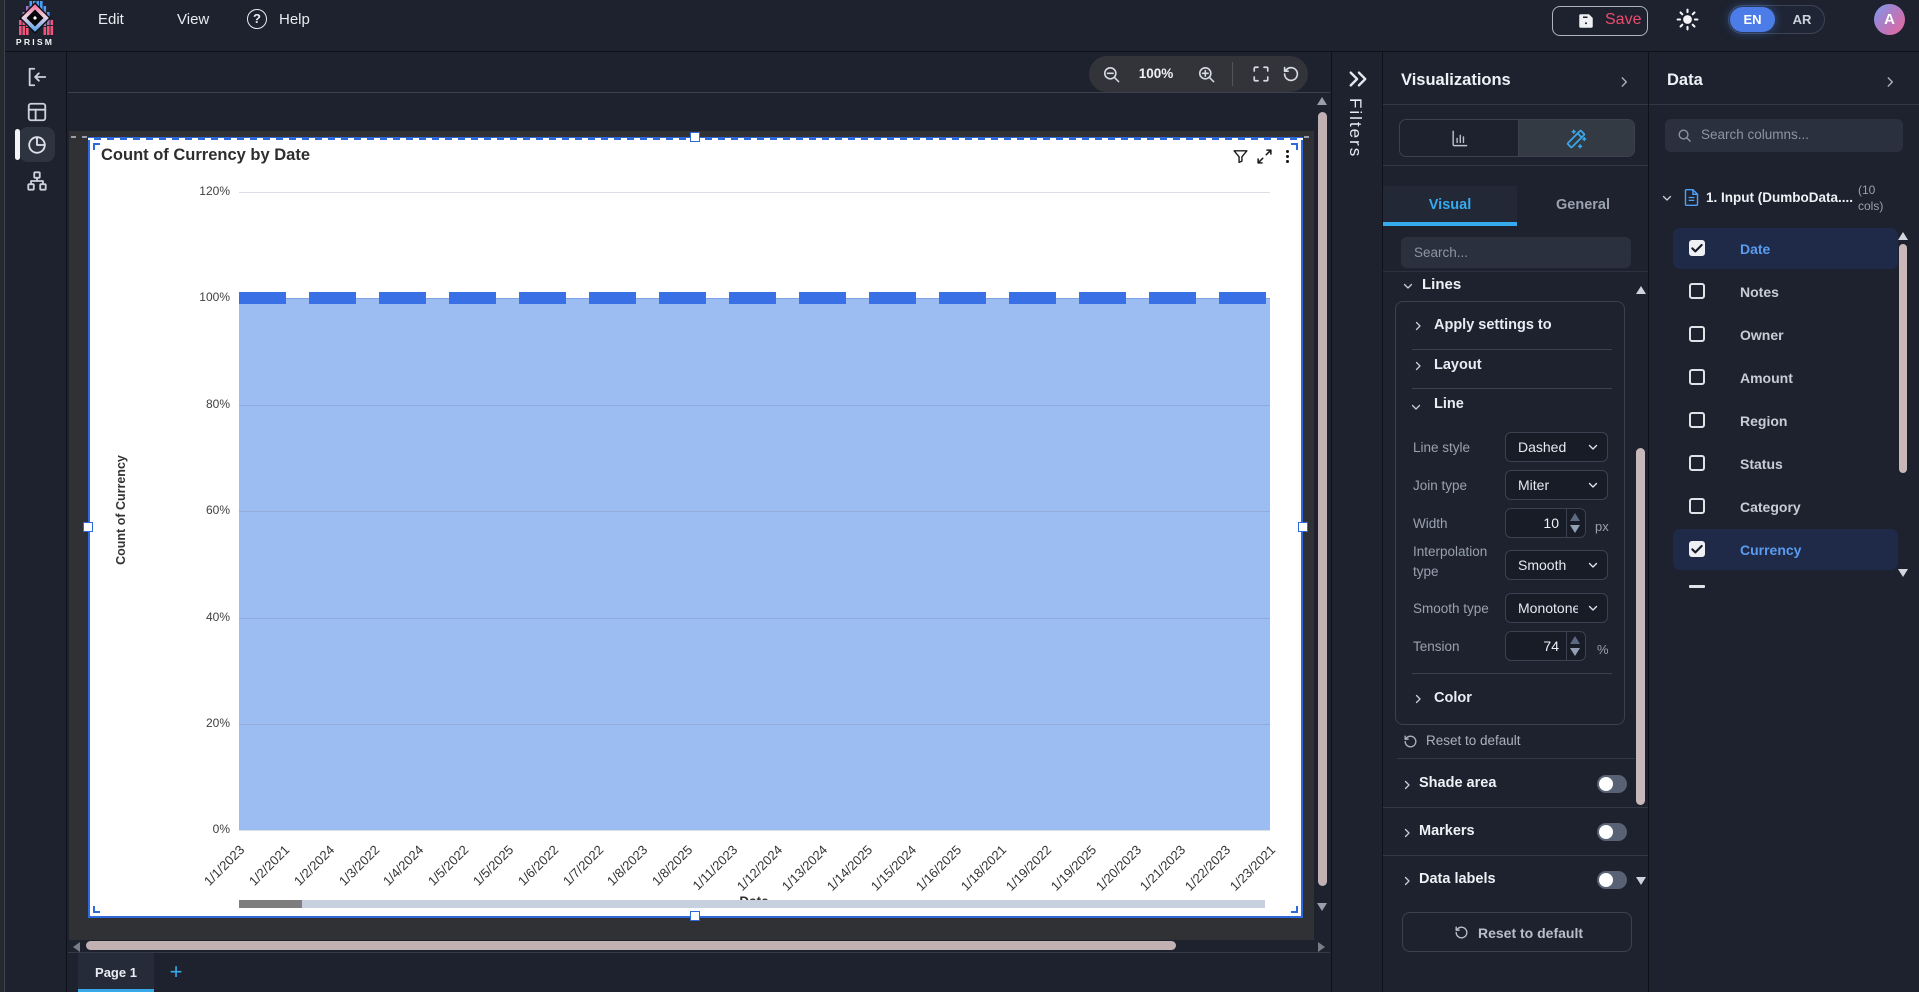 The image size is (1919, 992). Describe the element at coordinates (35, 42) in the screenshot. I see `svg-text: PRISM` at that location.